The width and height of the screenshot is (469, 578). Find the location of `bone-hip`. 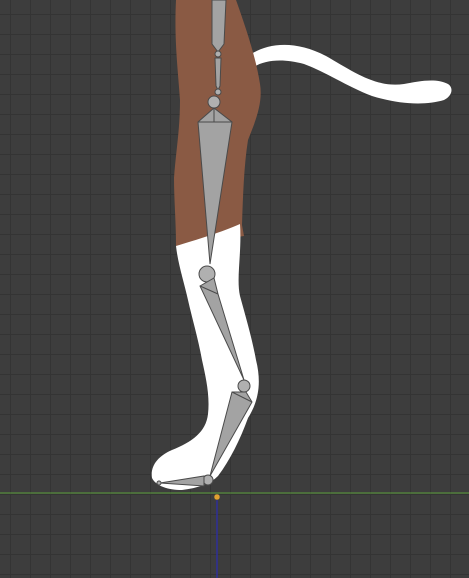

bone-hip is located at coordinates (219, 26).